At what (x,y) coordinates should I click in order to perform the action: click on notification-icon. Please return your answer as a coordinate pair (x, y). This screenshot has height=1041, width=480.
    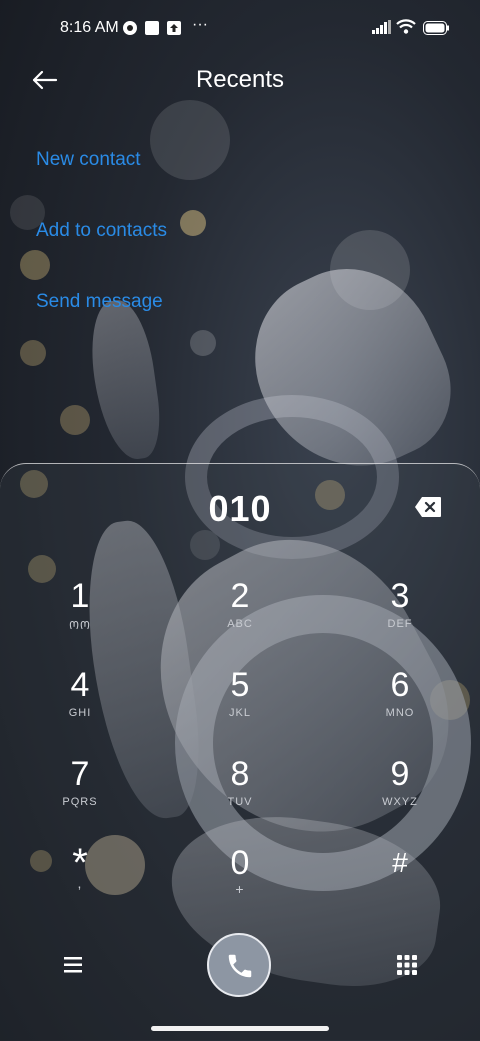
    Looking at the image, I should click on (130, 30).